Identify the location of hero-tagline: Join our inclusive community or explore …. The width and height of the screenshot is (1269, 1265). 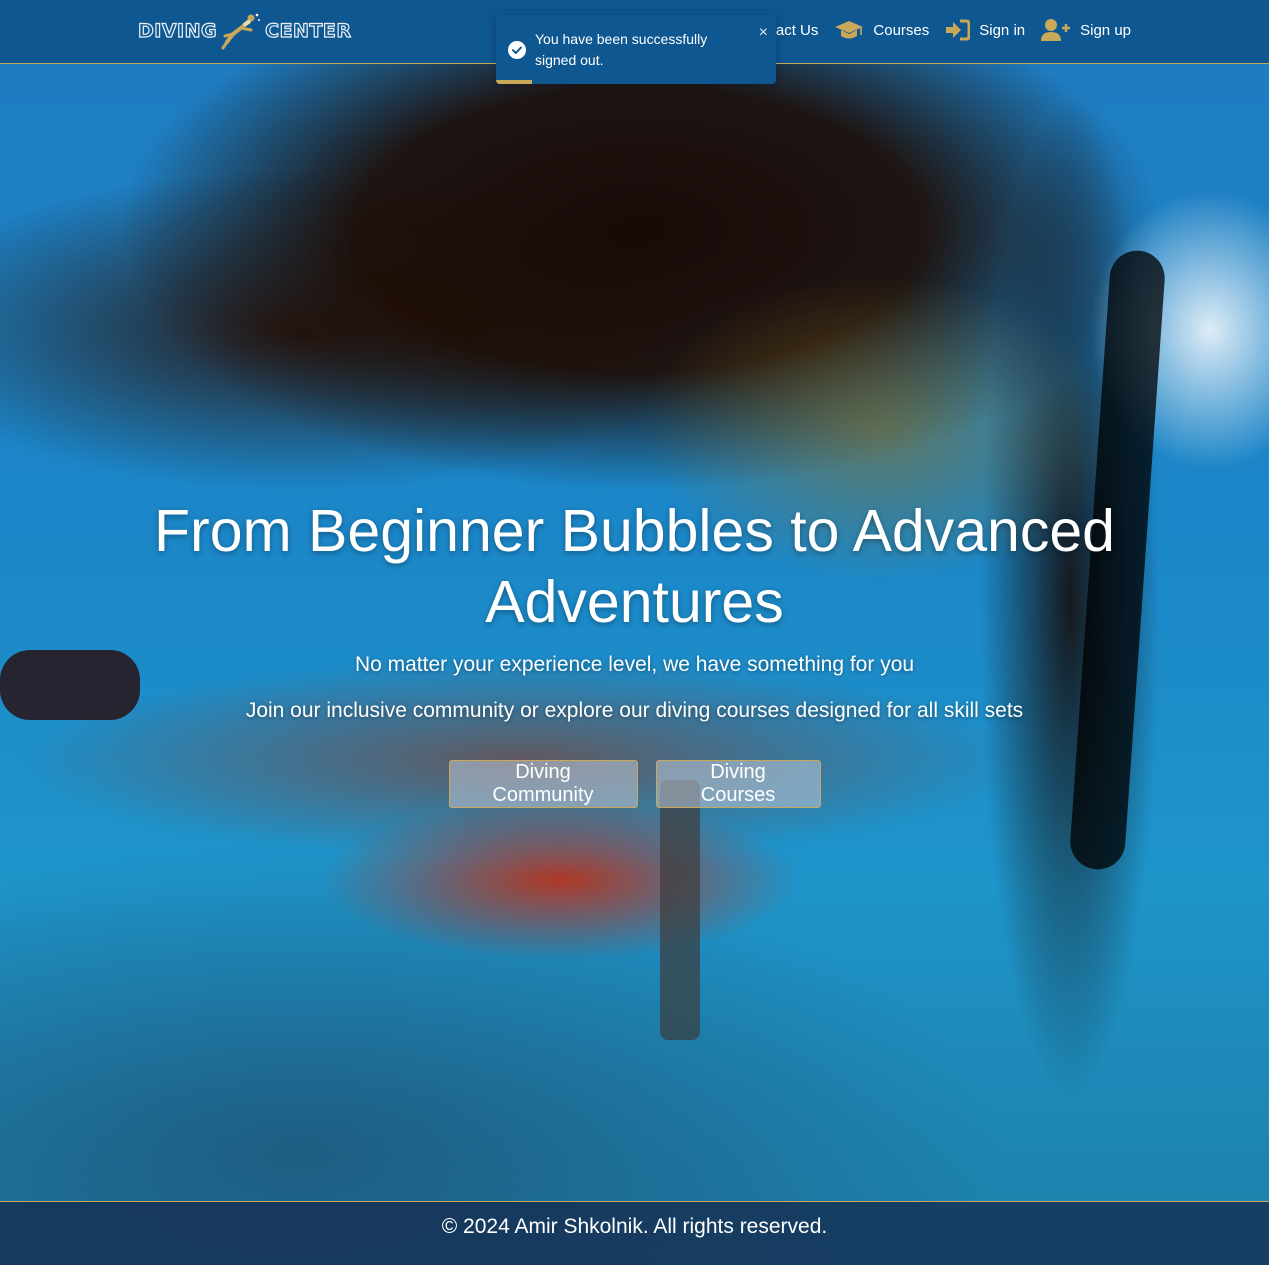
(634, 710).